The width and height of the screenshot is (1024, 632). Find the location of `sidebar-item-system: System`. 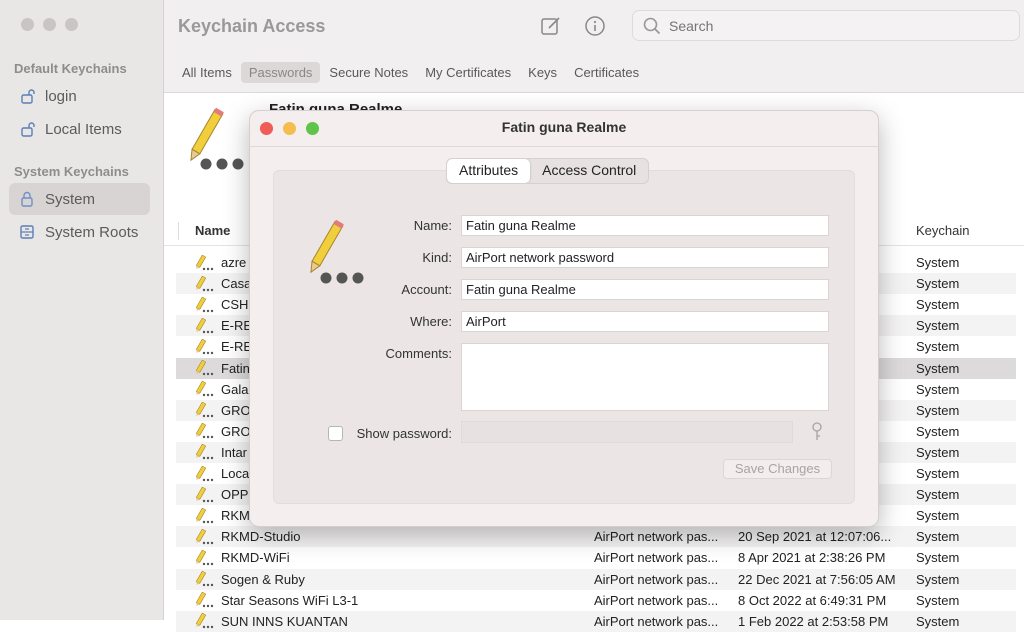

sidebar-item-system: System is located at coordinates (79, 199).